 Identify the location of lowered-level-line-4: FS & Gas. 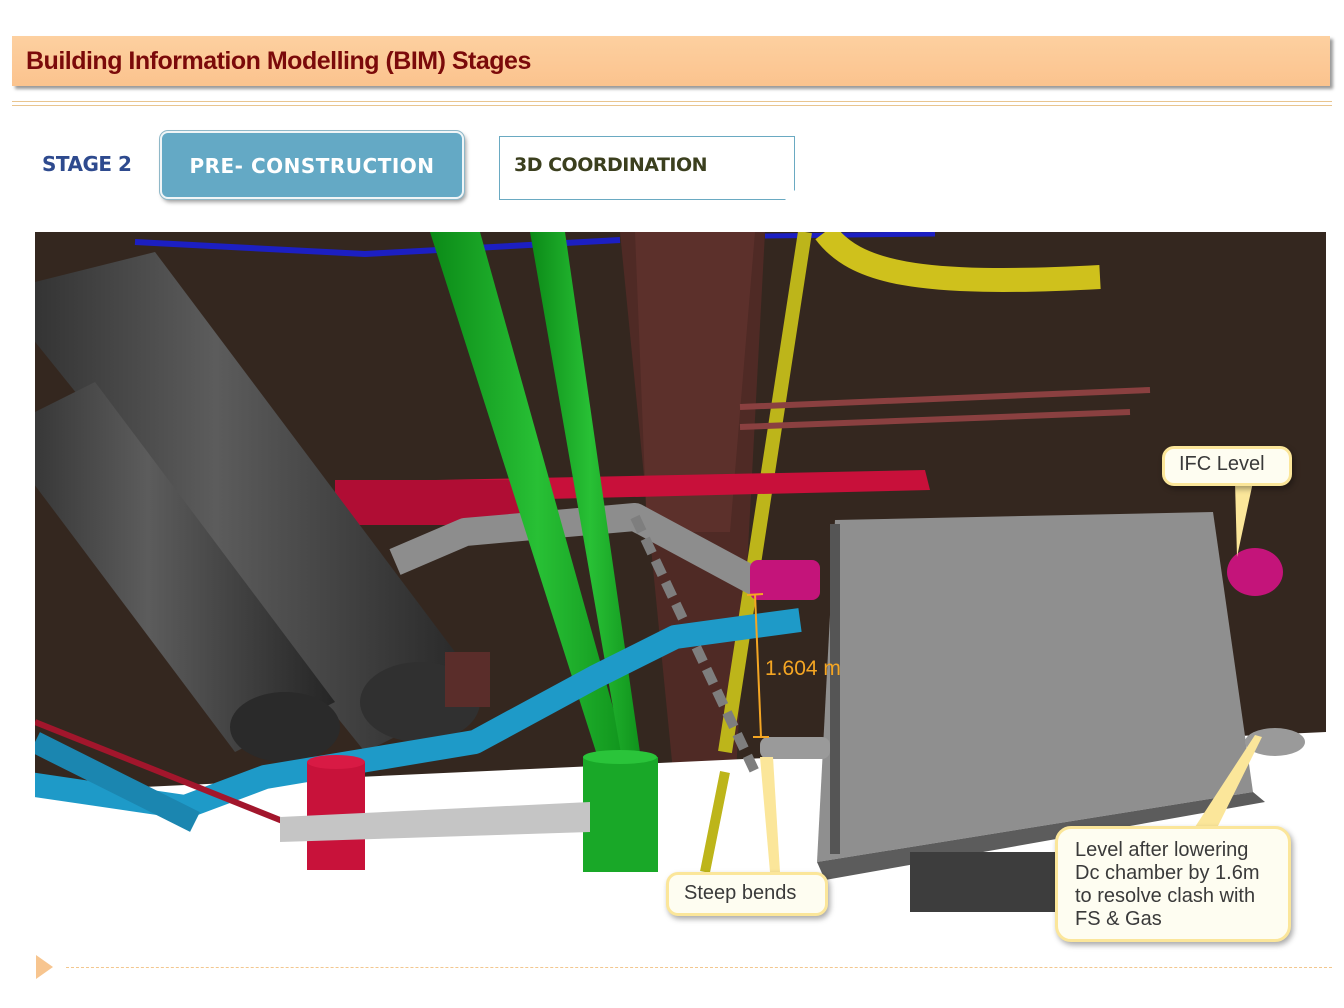
(1118, 919).